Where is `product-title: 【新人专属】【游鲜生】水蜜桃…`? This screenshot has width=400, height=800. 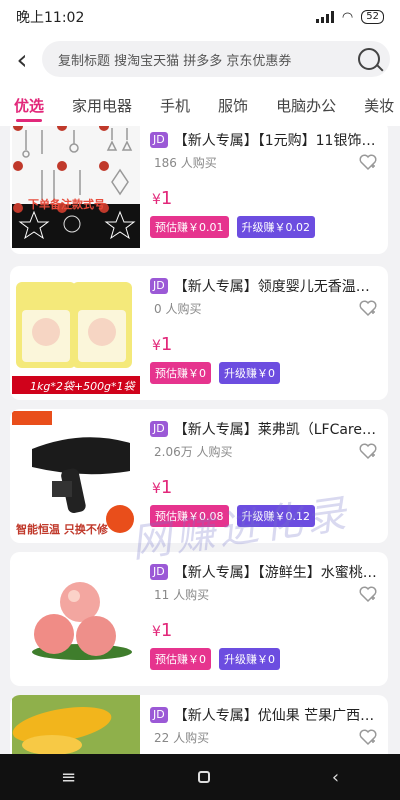
product-title: 【新人专属】【游鲜生】水蜜桃… is located at coordinates (275, 573).